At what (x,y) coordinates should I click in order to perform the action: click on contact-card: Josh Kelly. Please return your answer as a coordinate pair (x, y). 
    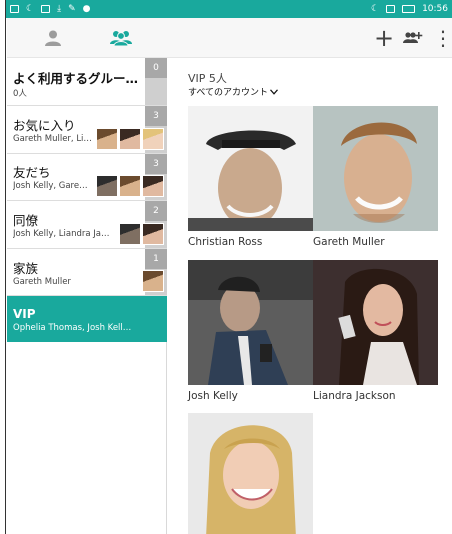
    Looking at the image, I should click on (250, 331).